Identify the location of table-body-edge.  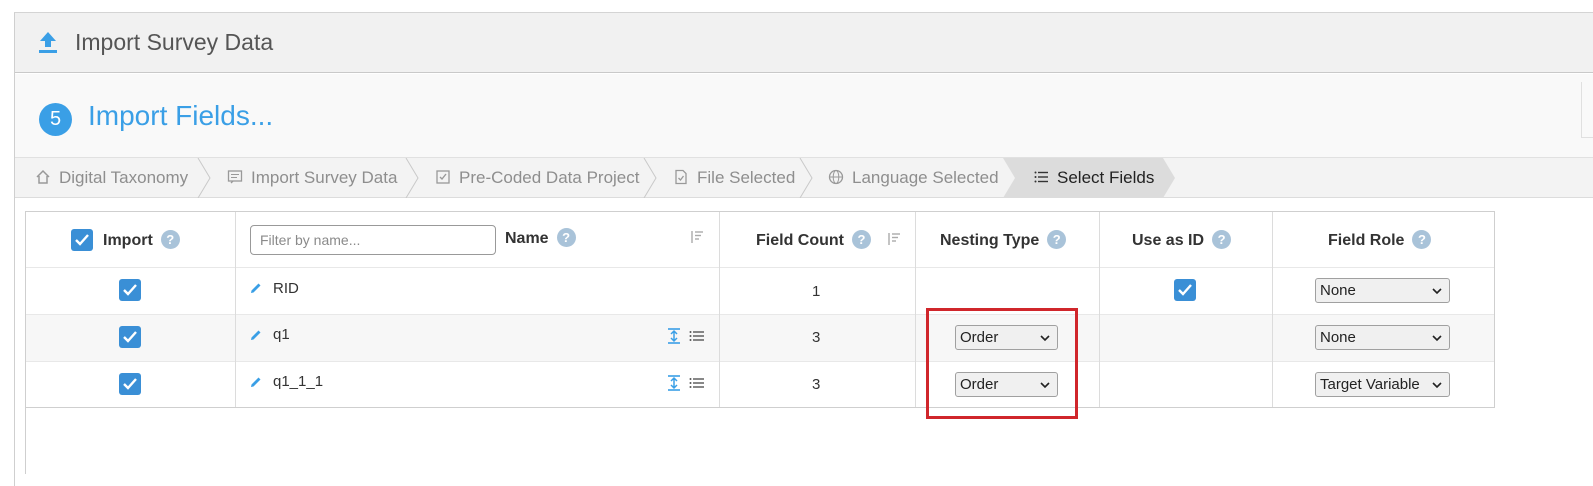
(25, 441).